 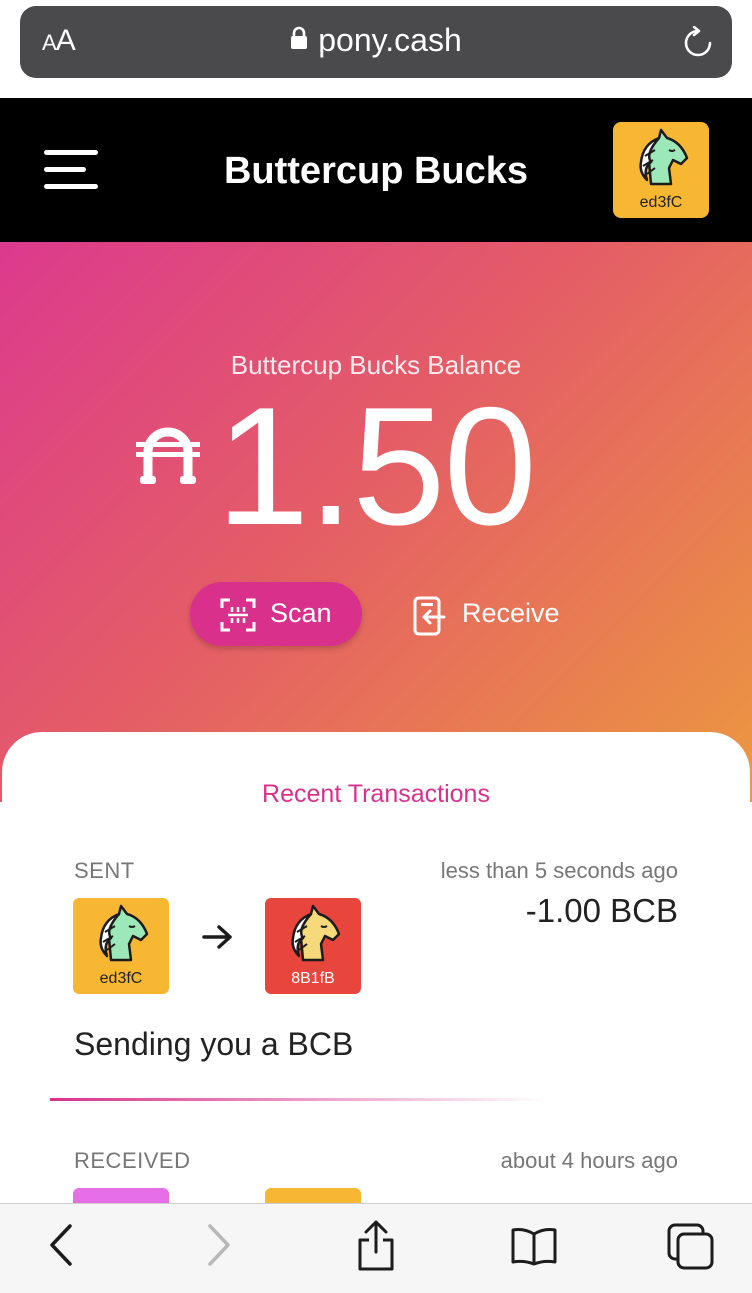 I want to click on recipient-avatar-label: 8B1fB, so click(x=313, y=978).